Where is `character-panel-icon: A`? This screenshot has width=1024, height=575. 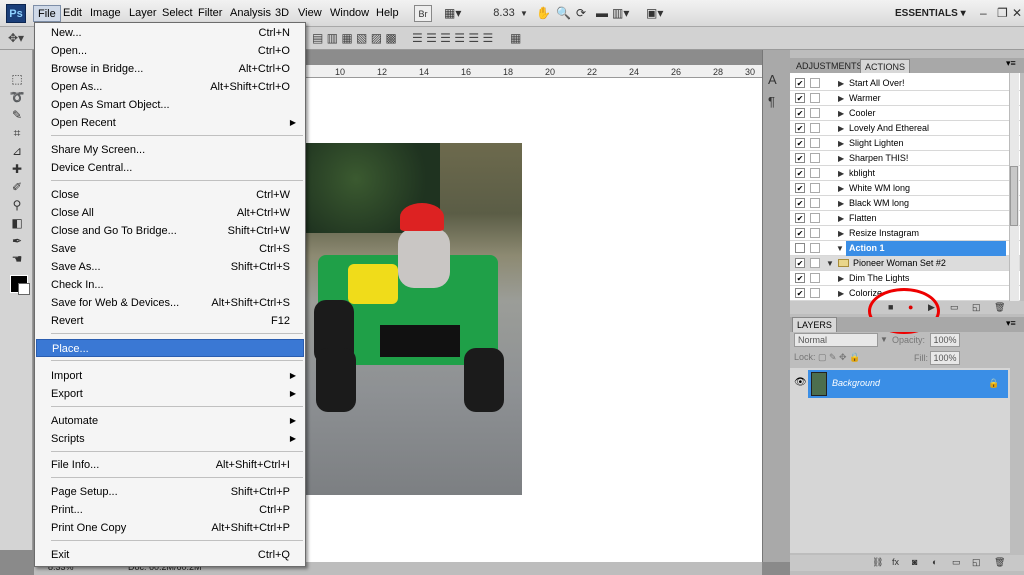
character-panel-icon: A is located at coordinates (772, 79).